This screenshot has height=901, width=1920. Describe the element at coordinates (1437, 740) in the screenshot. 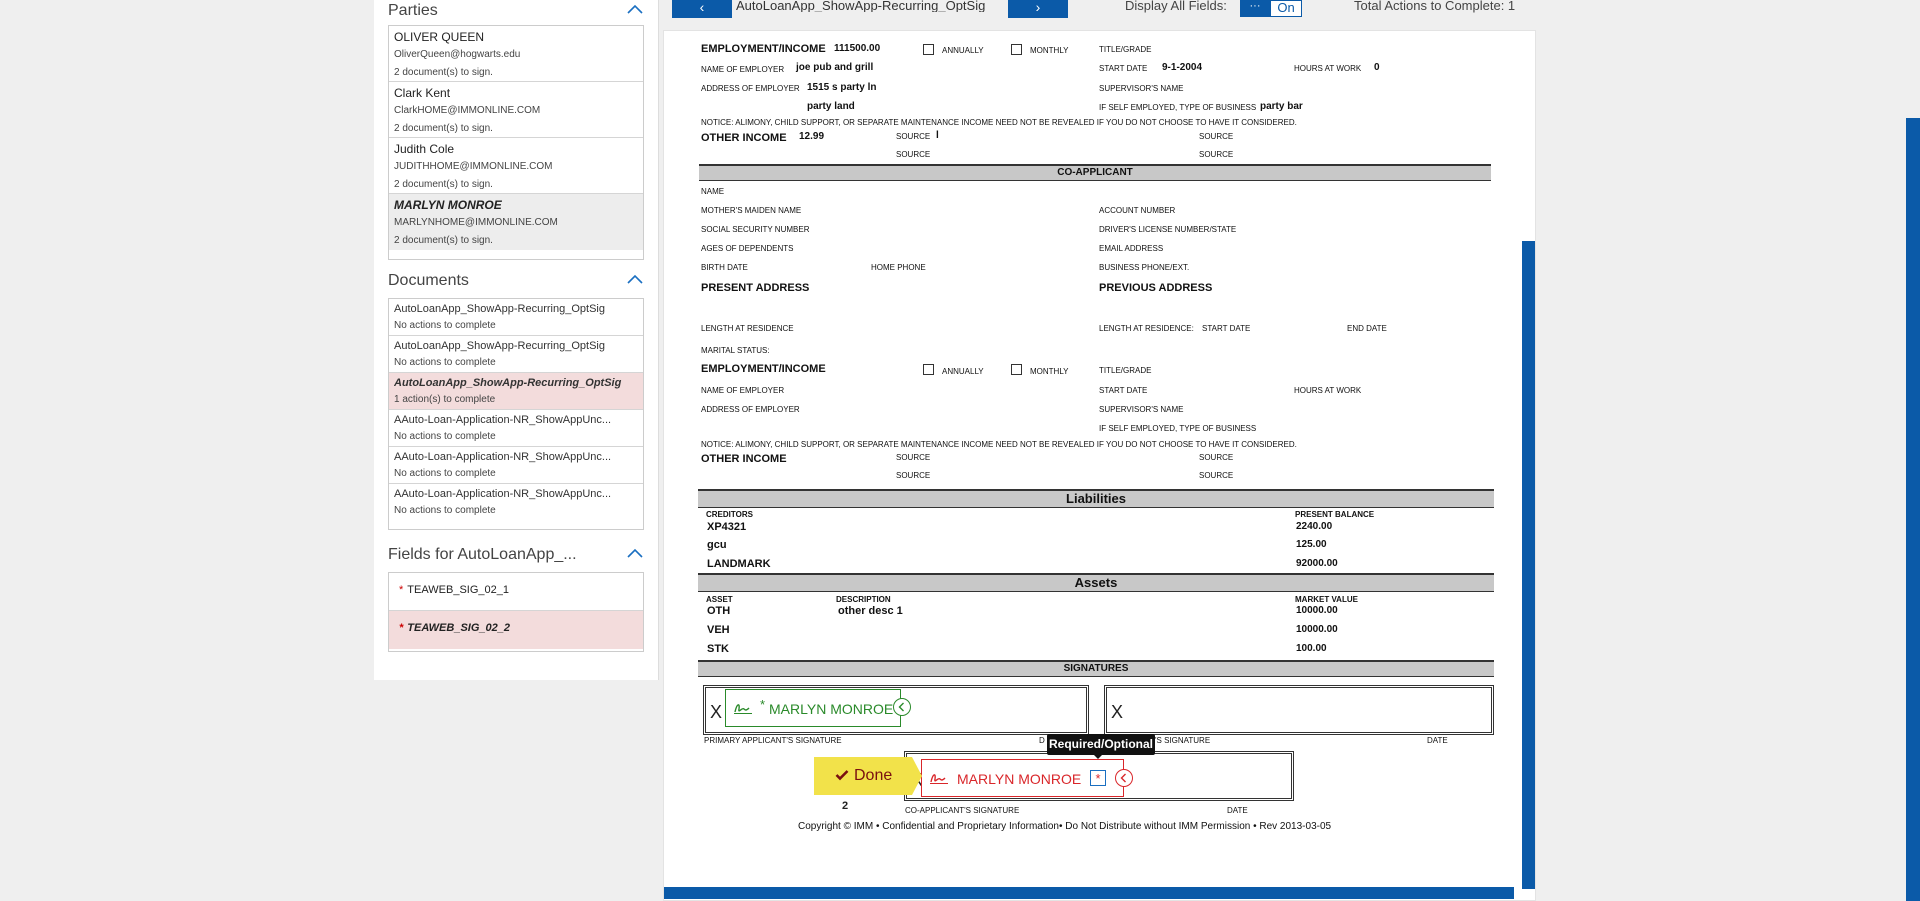

I see `date-label: DATE` at that location.